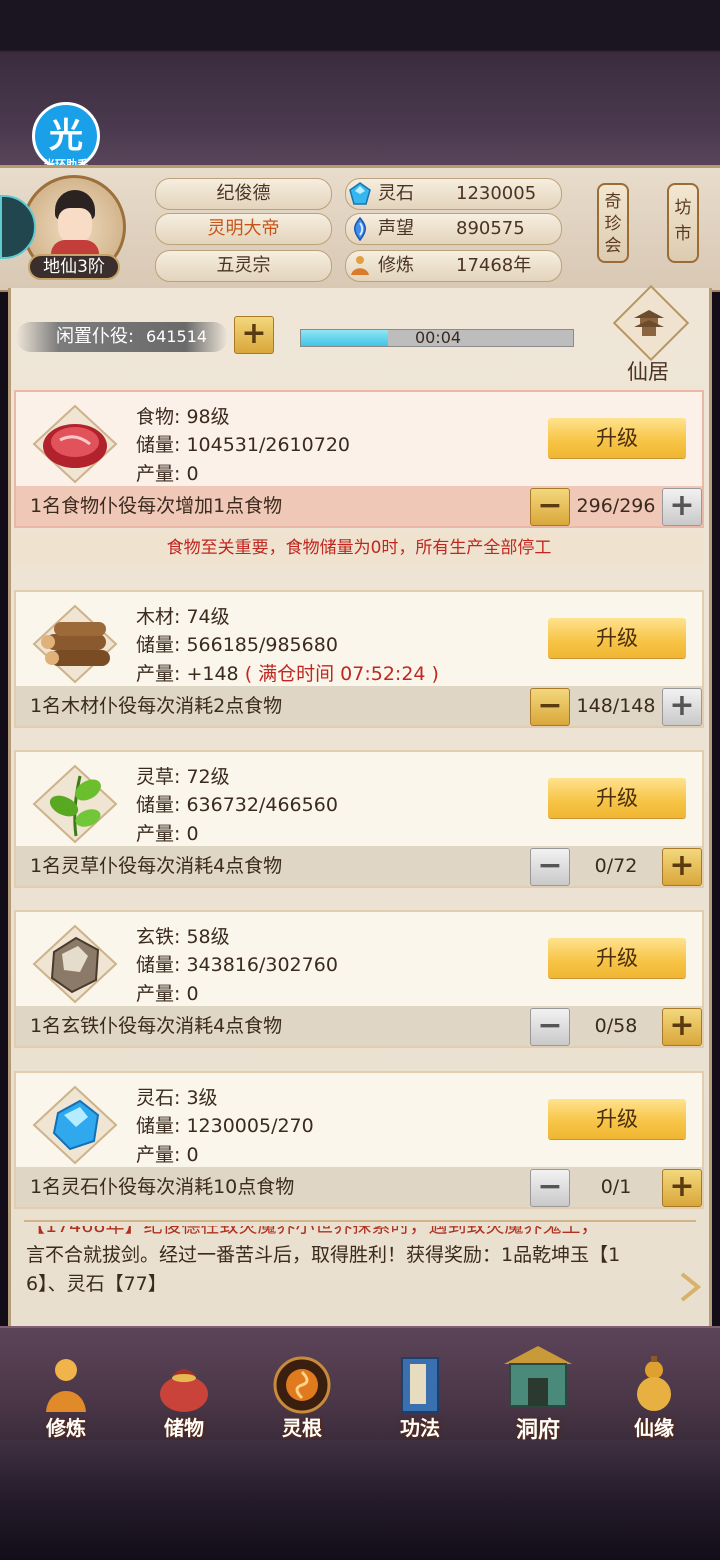 The height and width of the screenshot is (1560, 720). Describe the element at coordinates (550, 1027) in the screenshot. I see `iron-minus-button: −` at that location.